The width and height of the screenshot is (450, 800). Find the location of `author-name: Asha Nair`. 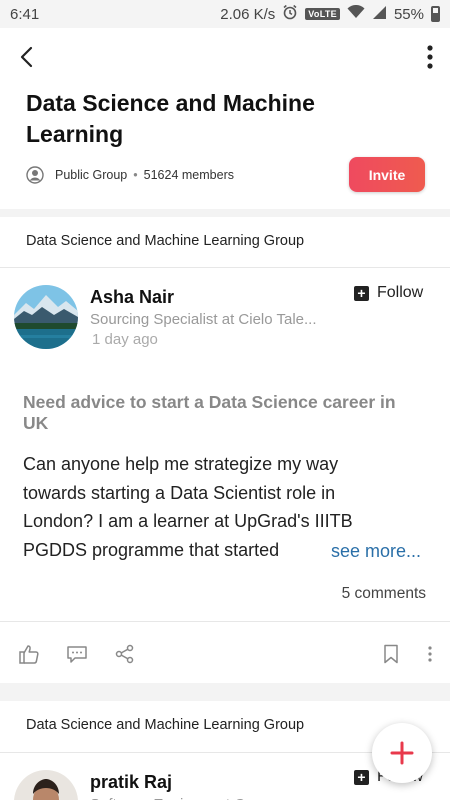

author-name: Asha Nair is located at coordinates (132, 297).